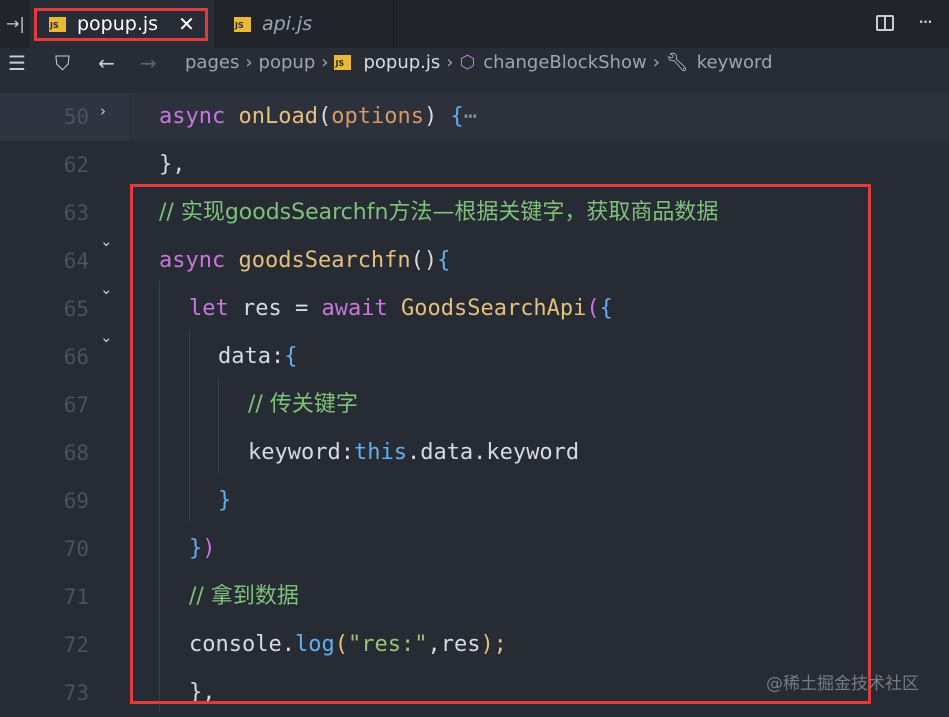  What do you see at coordinates (244, 596) in the screenshot?
I see `code-comment: // 拿到数据` at bounding box center [244, 596].